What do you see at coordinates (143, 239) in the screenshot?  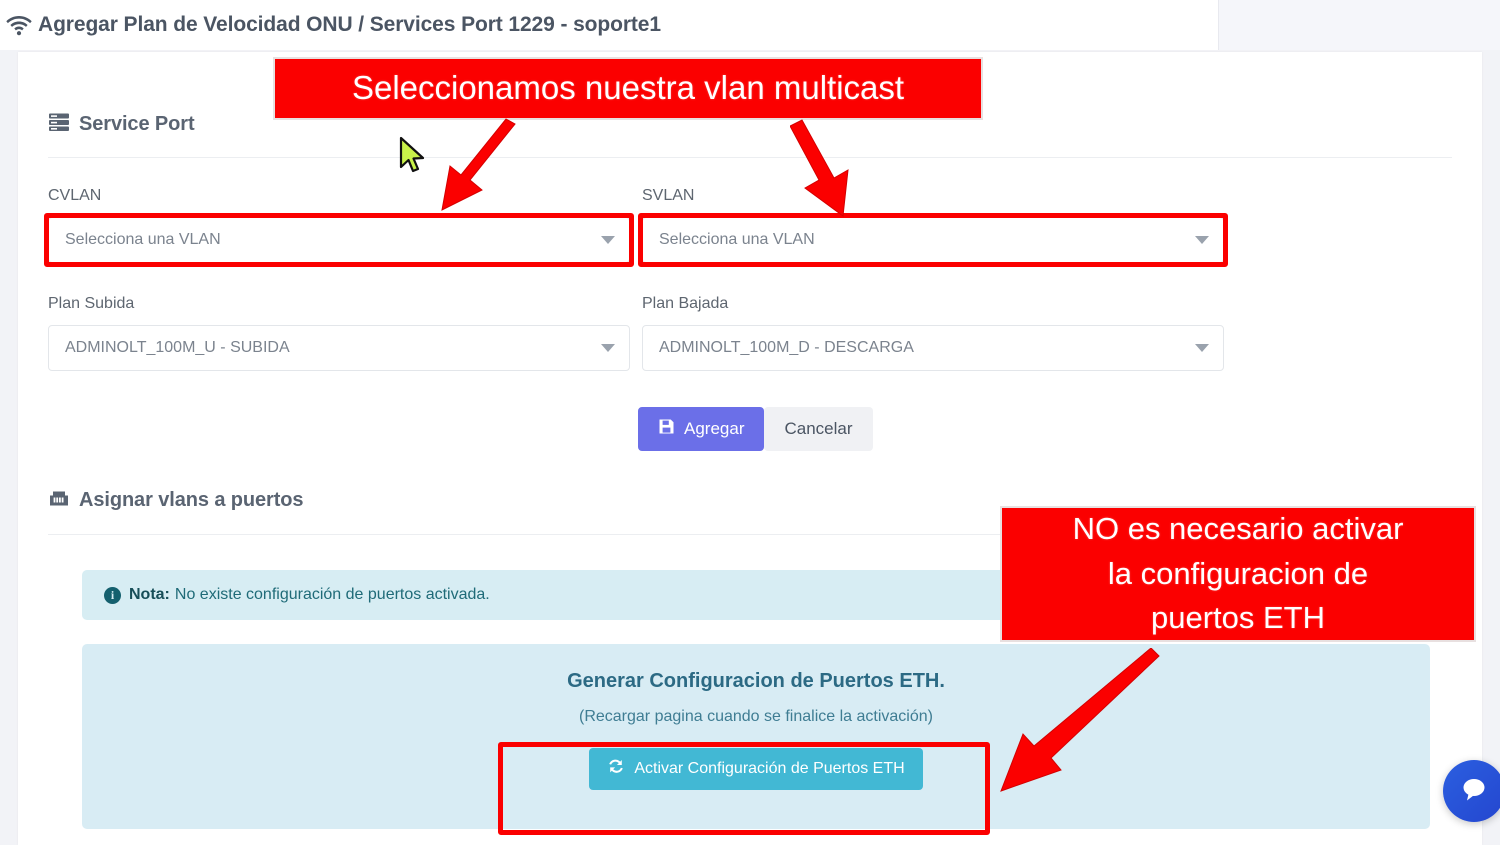 I see `cvlan-select-value: Selecciona una VLAN` at bounding box center [143, 239].